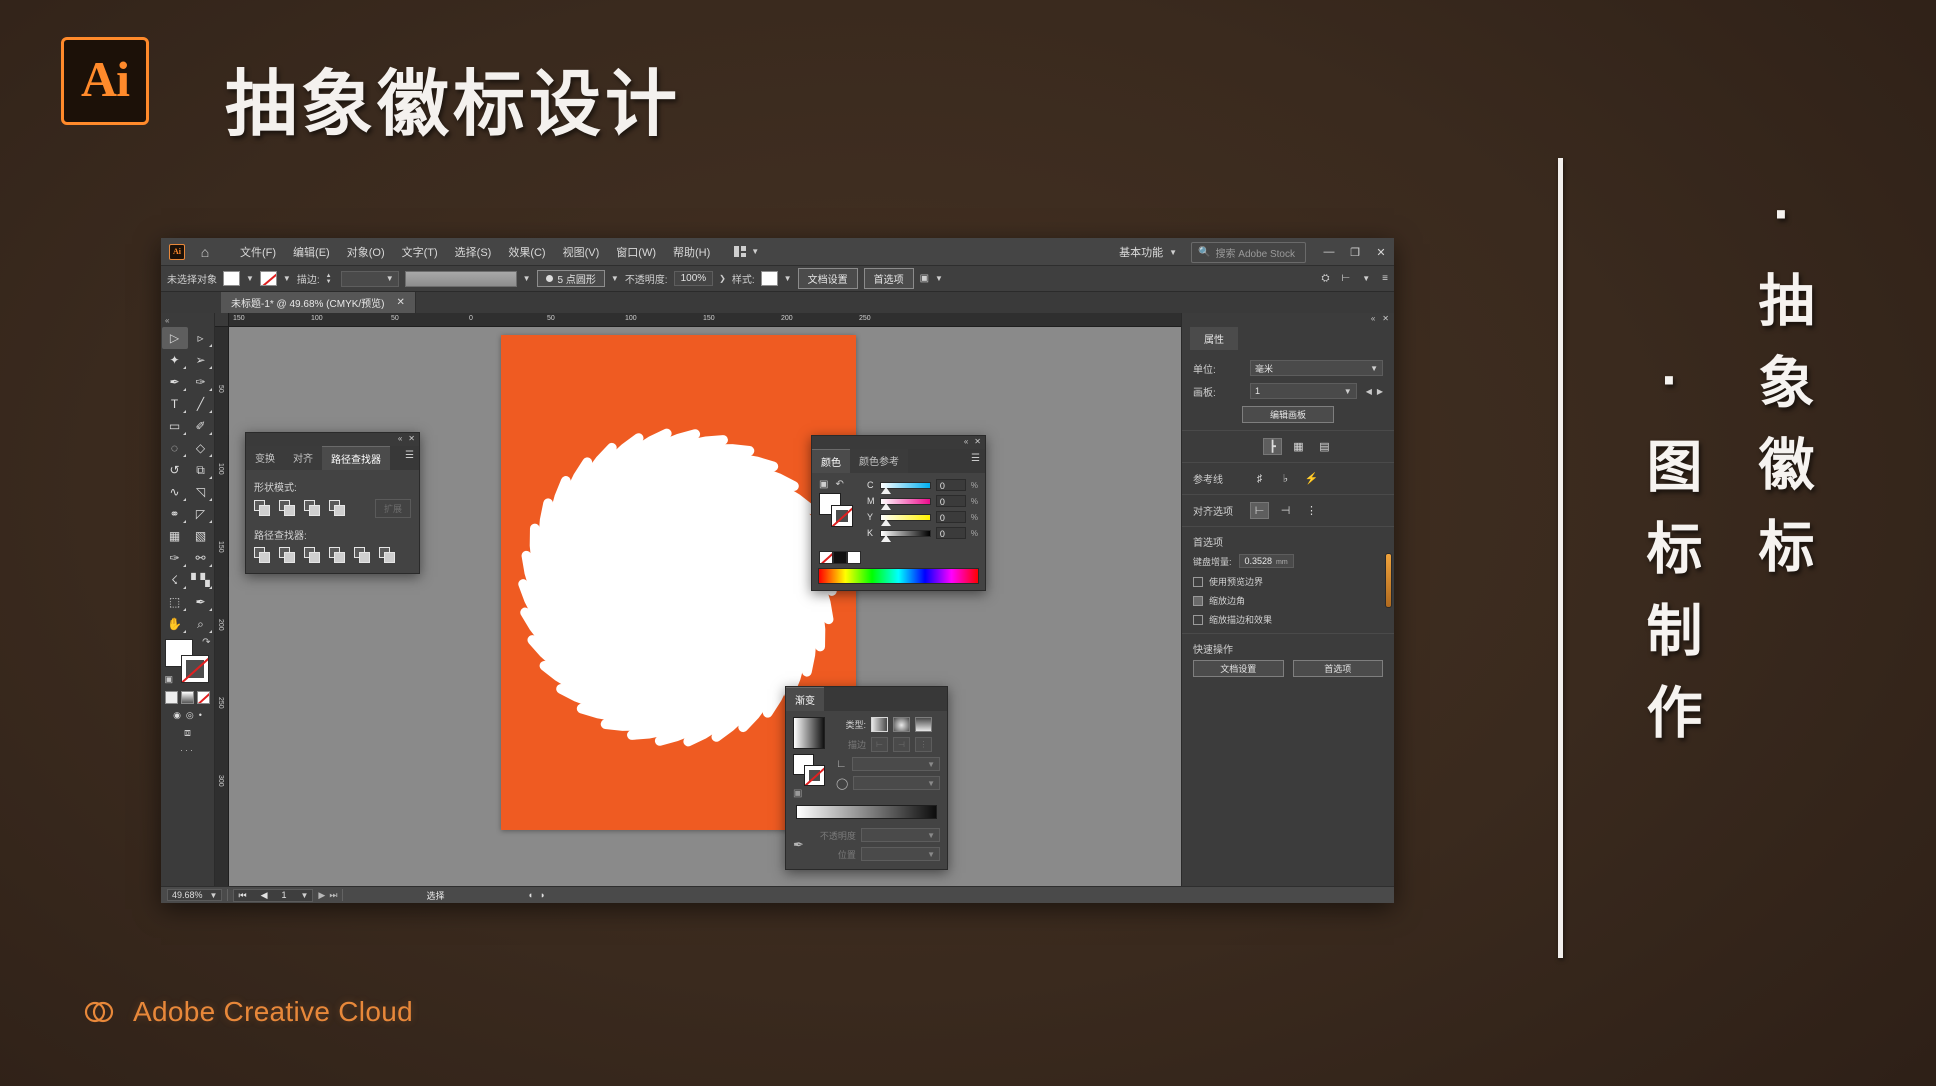  I want to click on menu-effect: 效果(C), so click(526, 252).